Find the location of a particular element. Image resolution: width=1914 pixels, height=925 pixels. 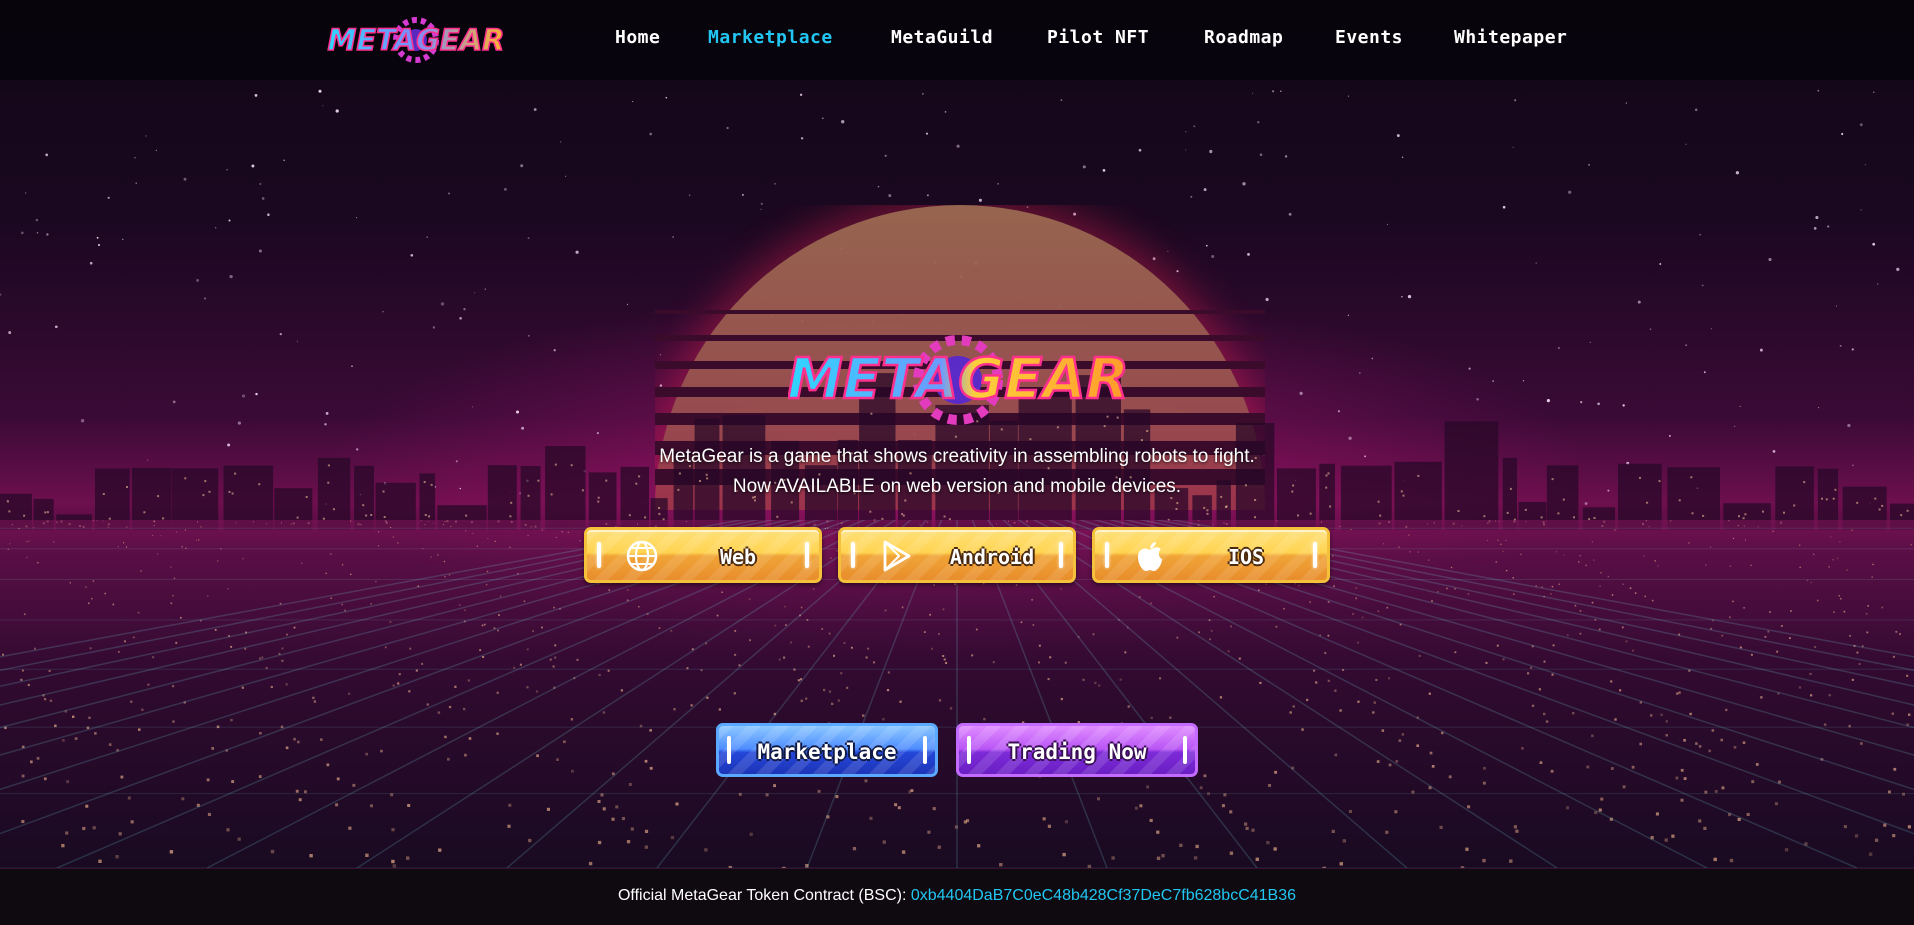

play-web-button: Web is located at coordinates (703, 555).